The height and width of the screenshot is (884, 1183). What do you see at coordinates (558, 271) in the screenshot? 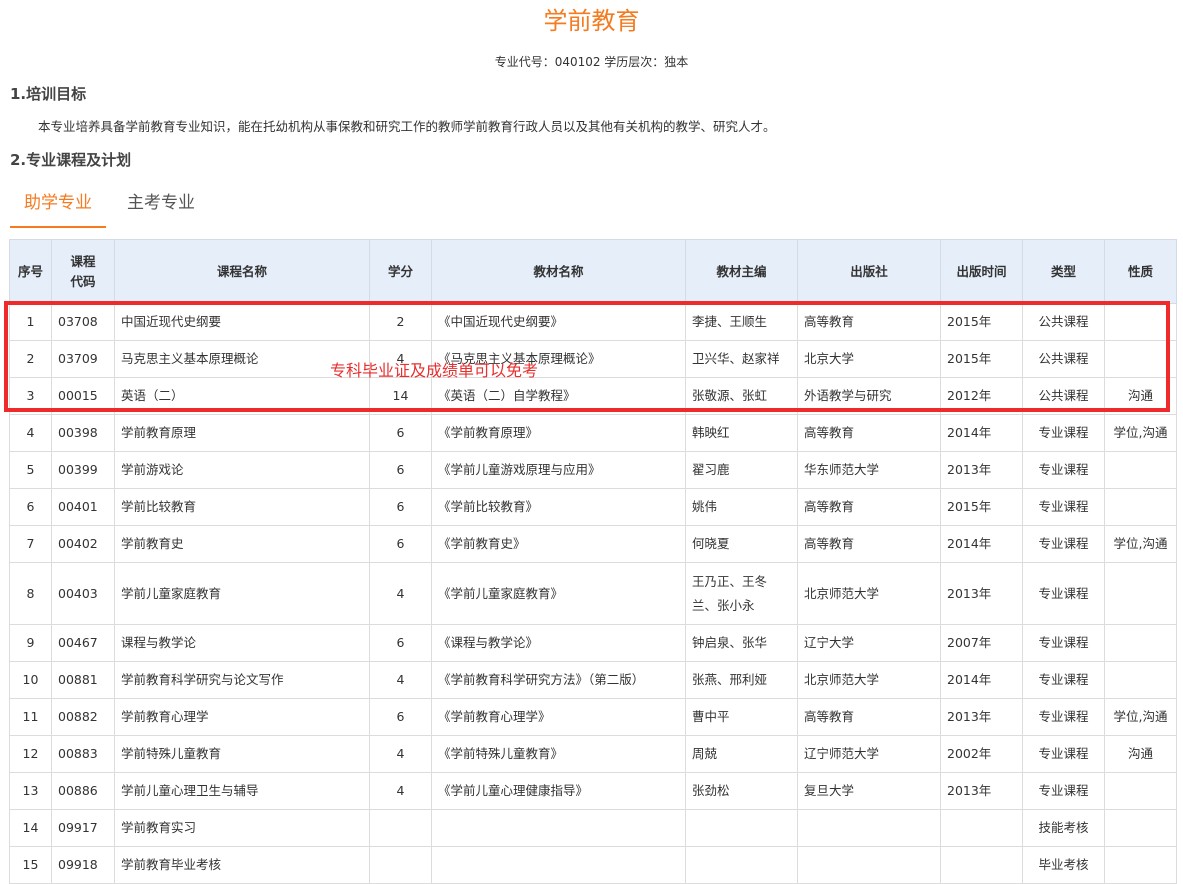
I see `column-header: 教材名称` at bounding box center [558, 271].